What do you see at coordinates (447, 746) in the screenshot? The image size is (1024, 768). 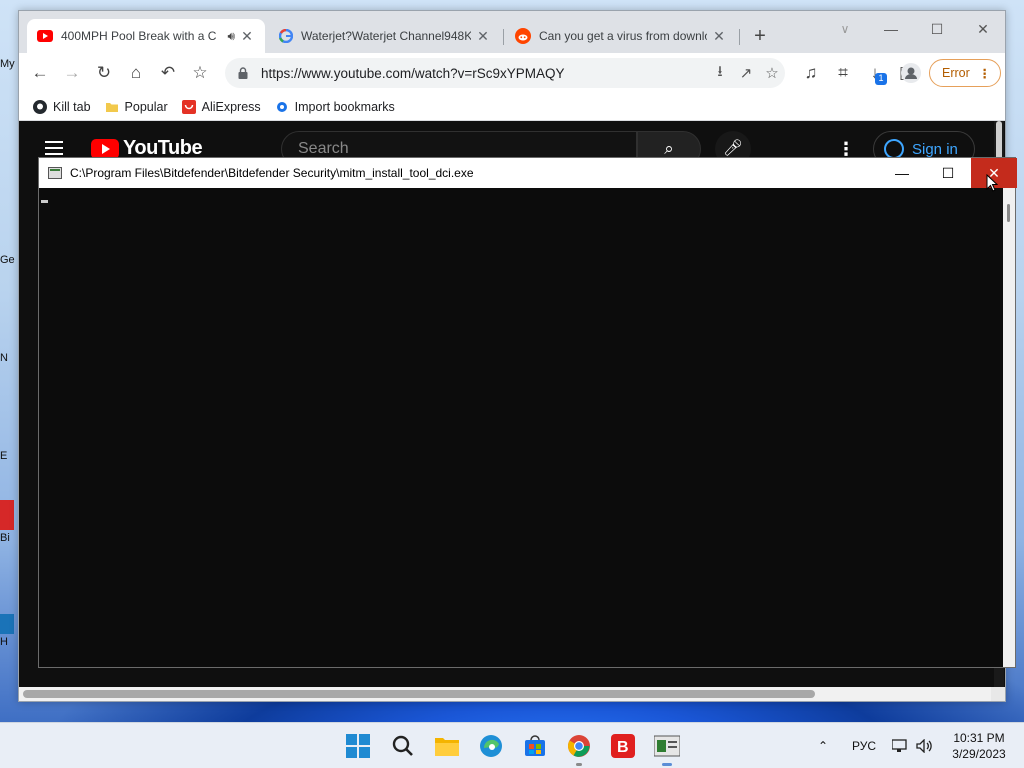 I see `file-explorer-icon` at bounding box center [447, 746].